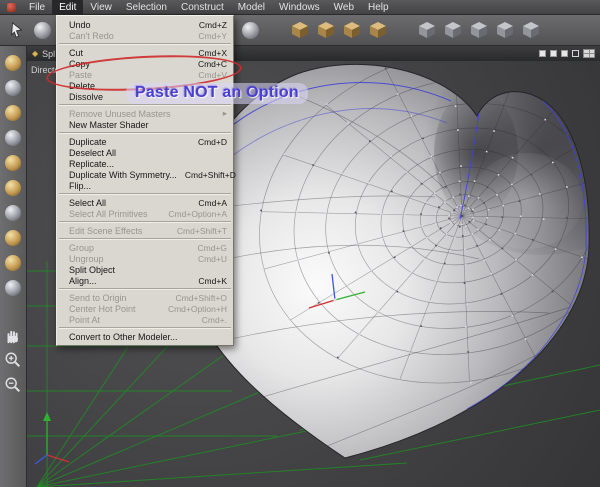  What do you see at coordinates (35, 53) in the screenshot?
I see `window-diamond-icon: ◆` at bounding box center [35, 53].